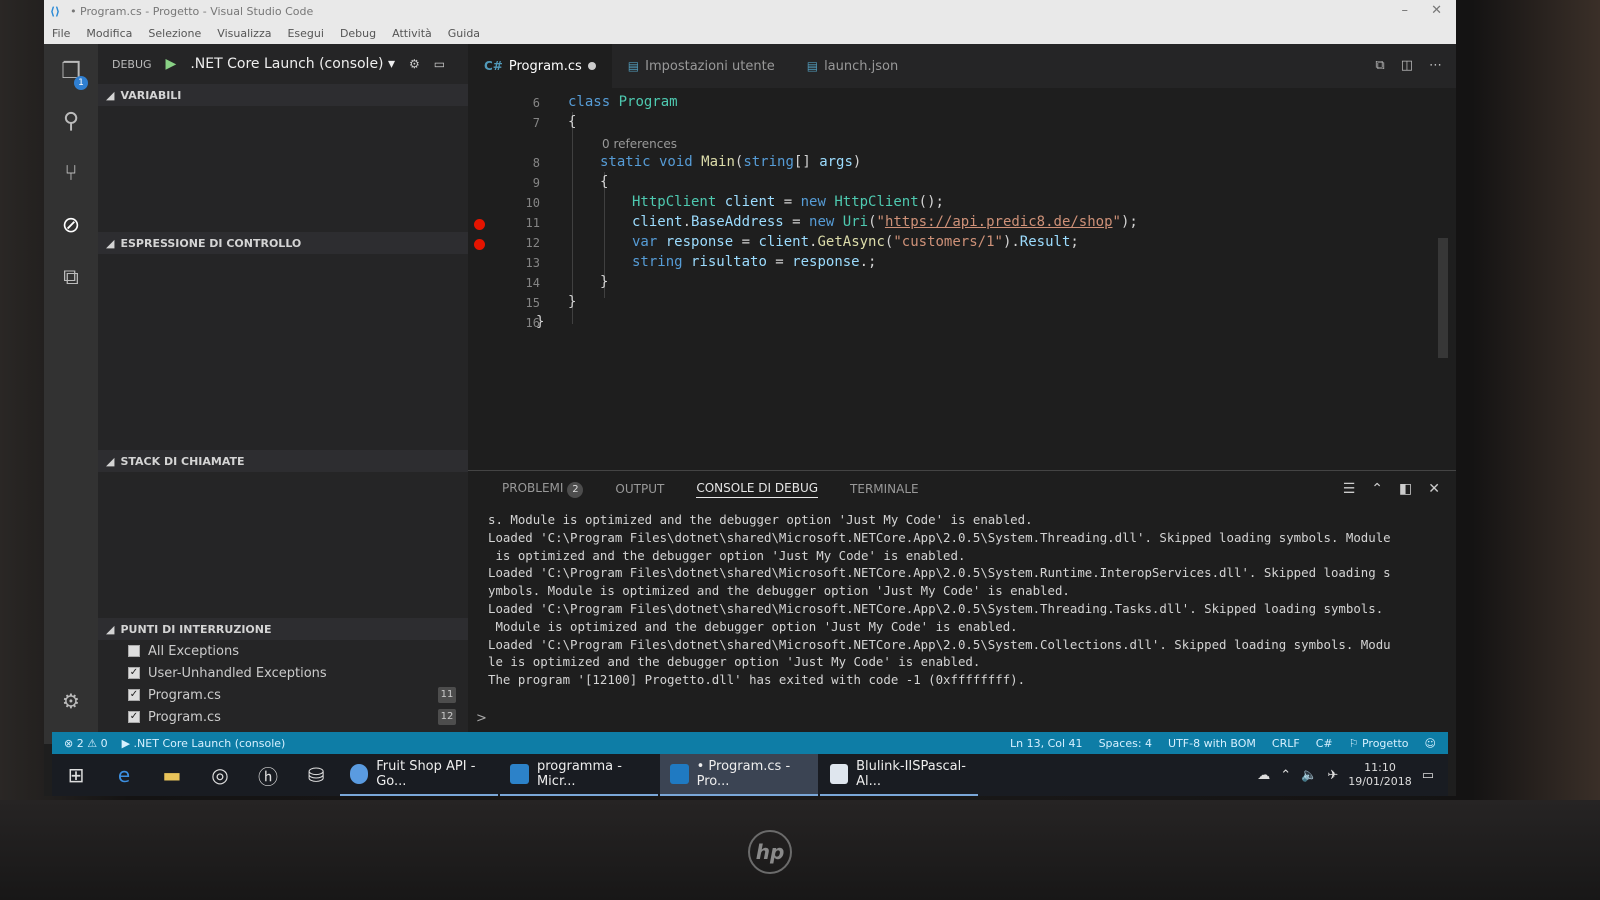  I want to click on chevron-up-icon: ⌃, so click(1285, 775).